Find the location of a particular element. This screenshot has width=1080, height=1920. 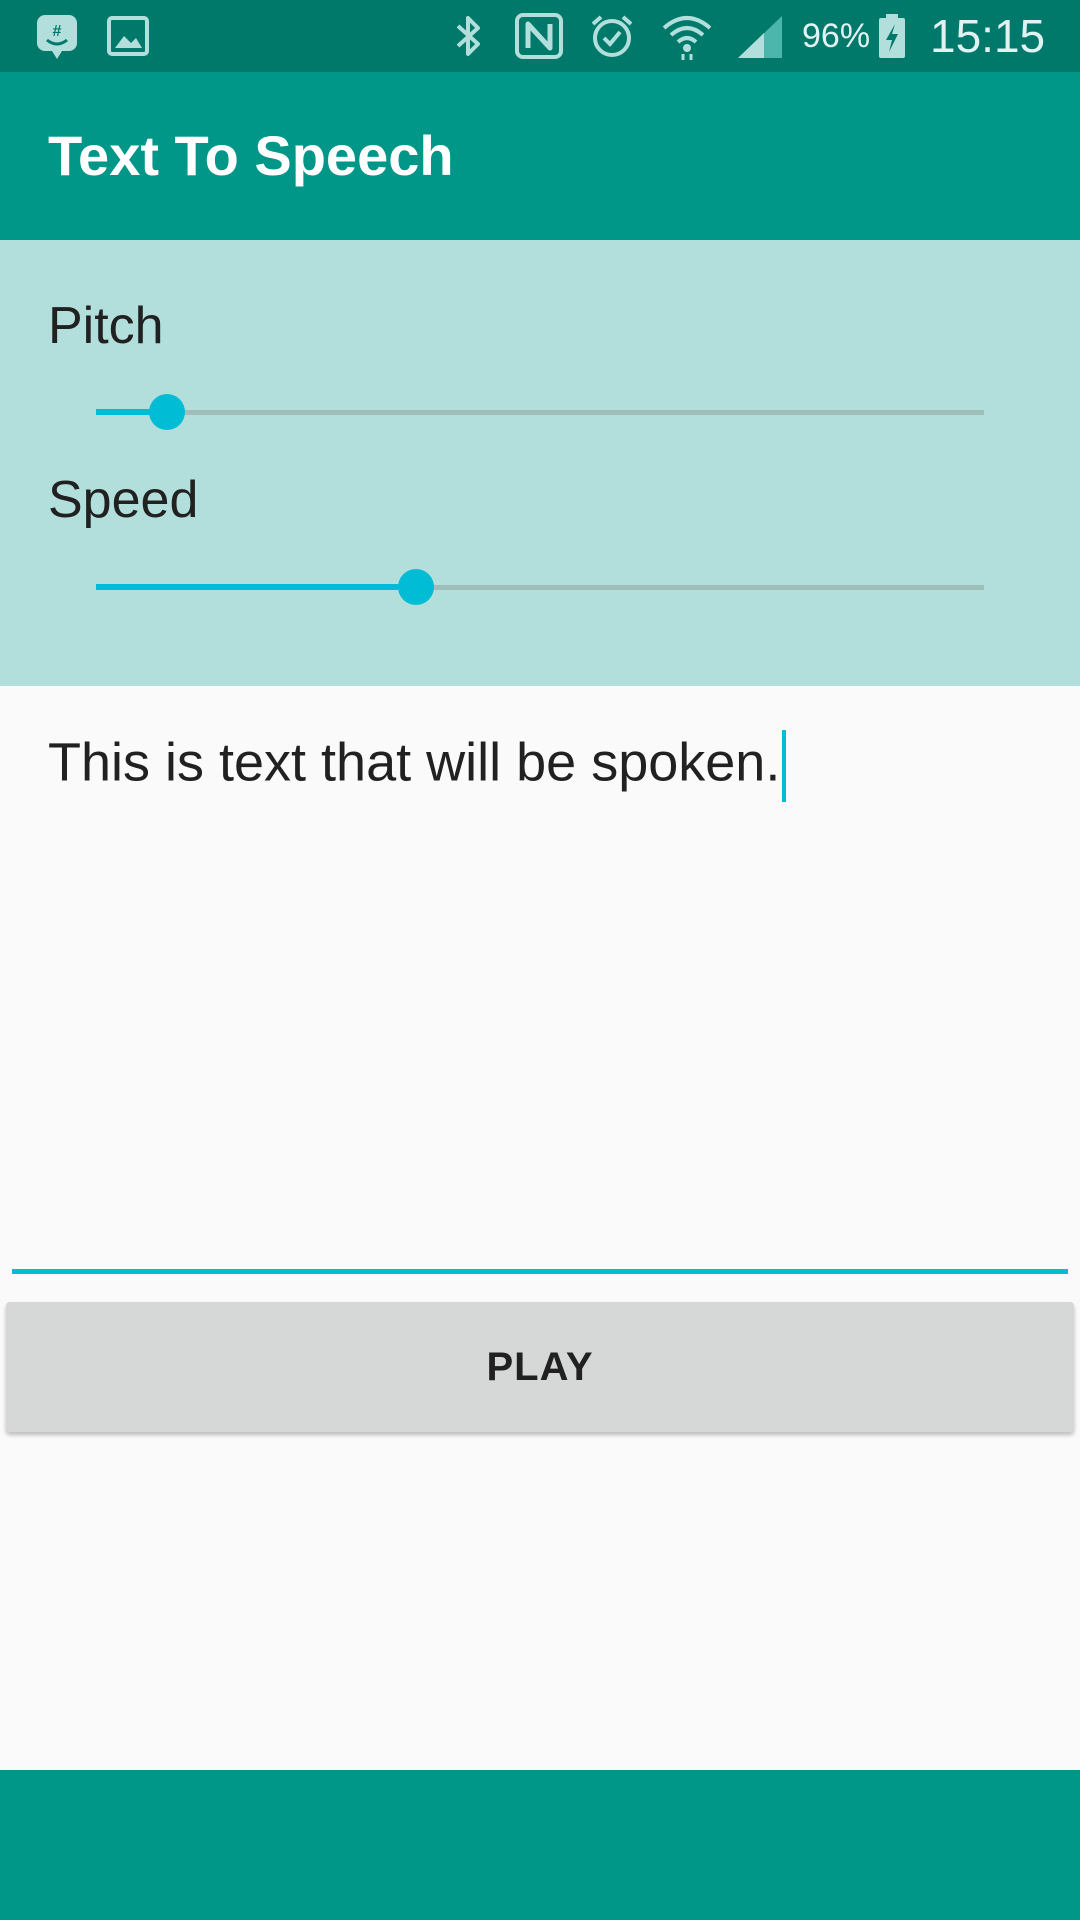

pitch-label: Pitch is located at coordinates (106, 326).